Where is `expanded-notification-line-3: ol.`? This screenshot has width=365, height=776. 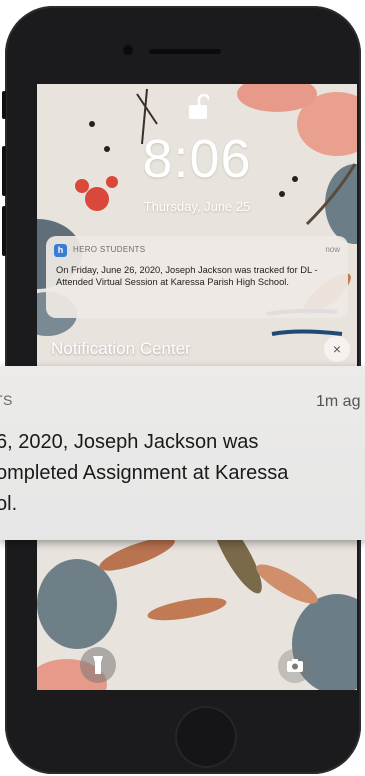
expanded-notification-line-3: ol. is located at coordinates (9, 504).